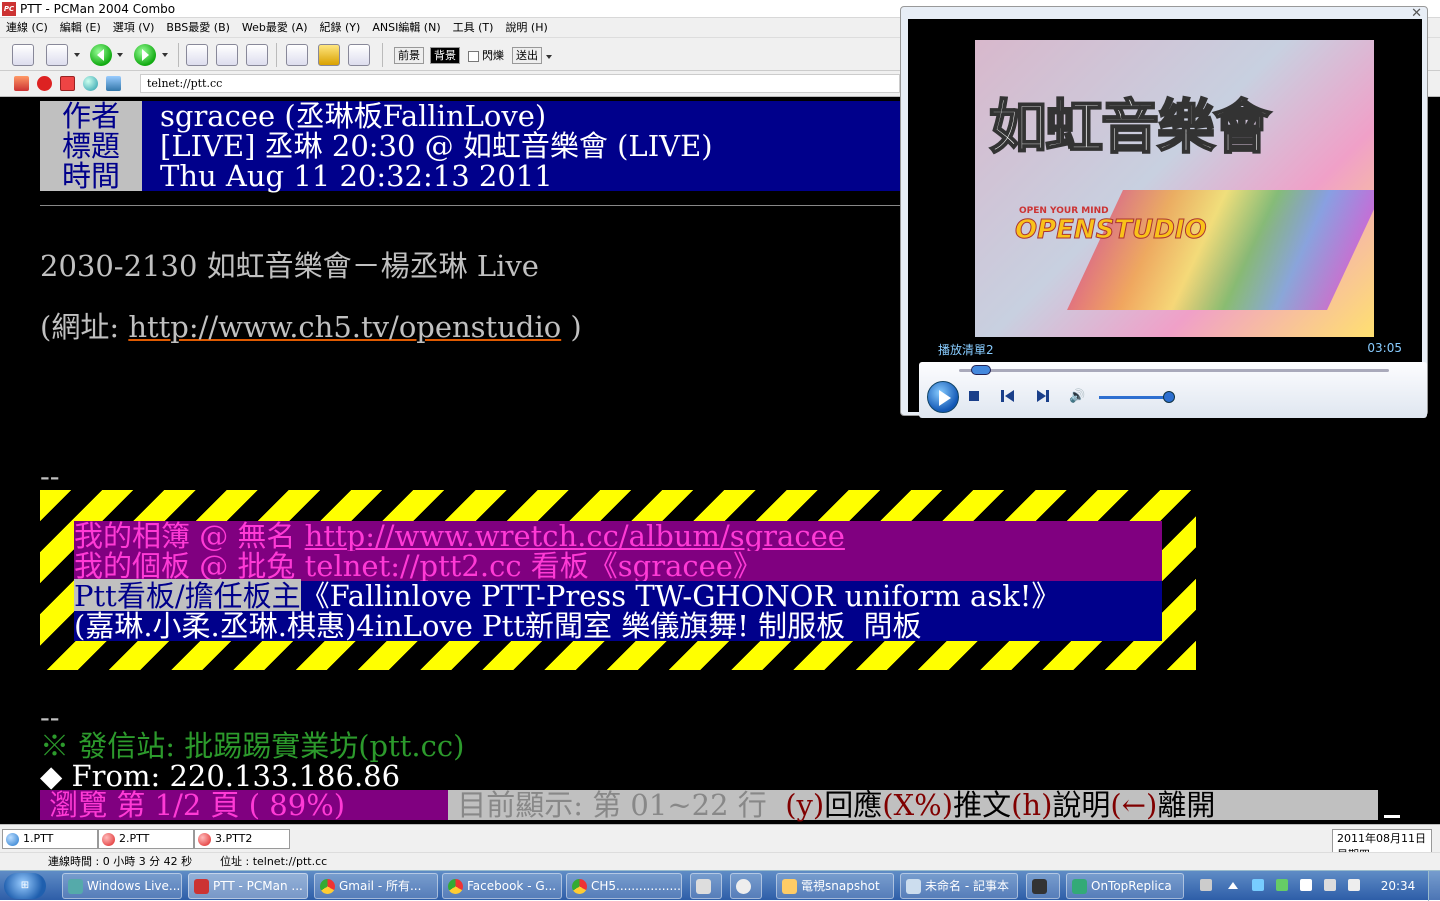  What do you see at coordinates (1398, 886) in the screenshot?
I see `clock: 20:34` at bounding box center [1398, 886].